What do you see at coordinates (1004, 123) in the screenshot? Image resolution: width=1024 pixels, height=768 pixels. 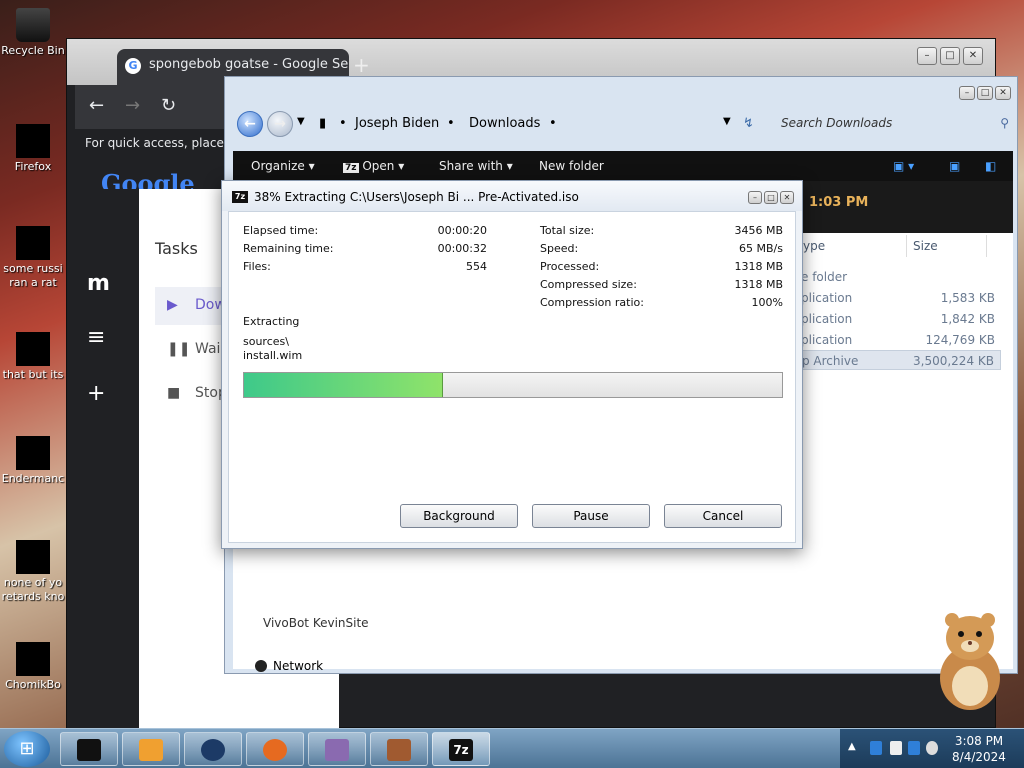 I see `search-icon: ⚲` at bounding box center [1004, 123].